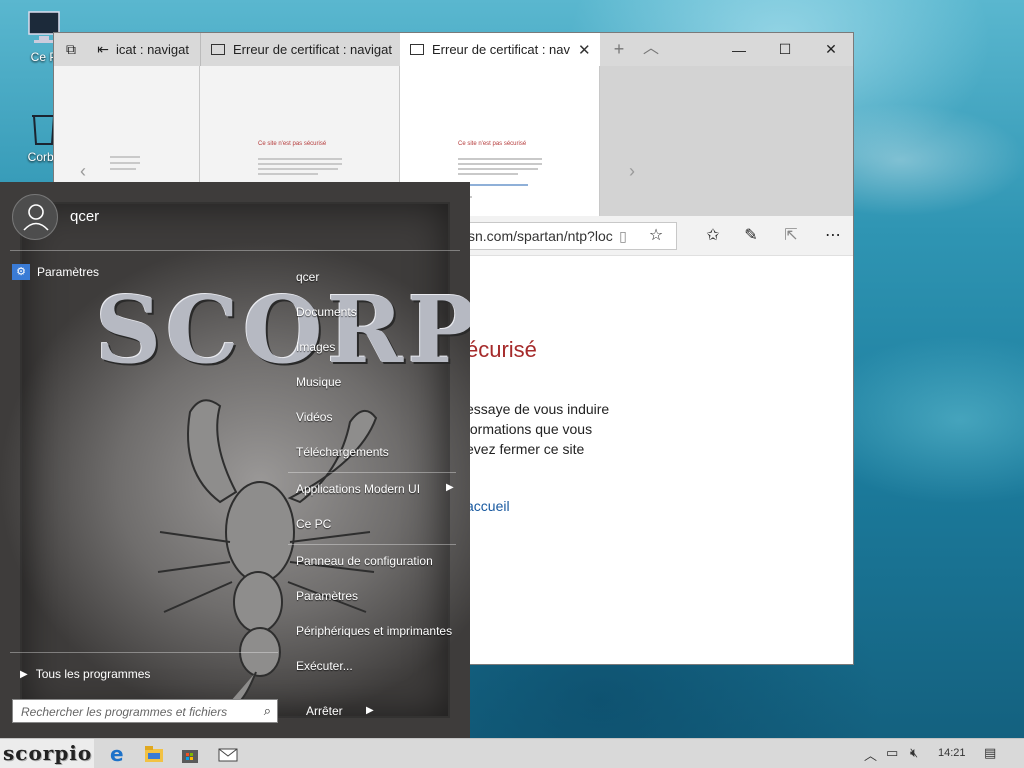 Image resolution: width=1024 pixels, height=768 pixels. I want to click on menu-item-this-pc: Ce PC, so click(313, 524).